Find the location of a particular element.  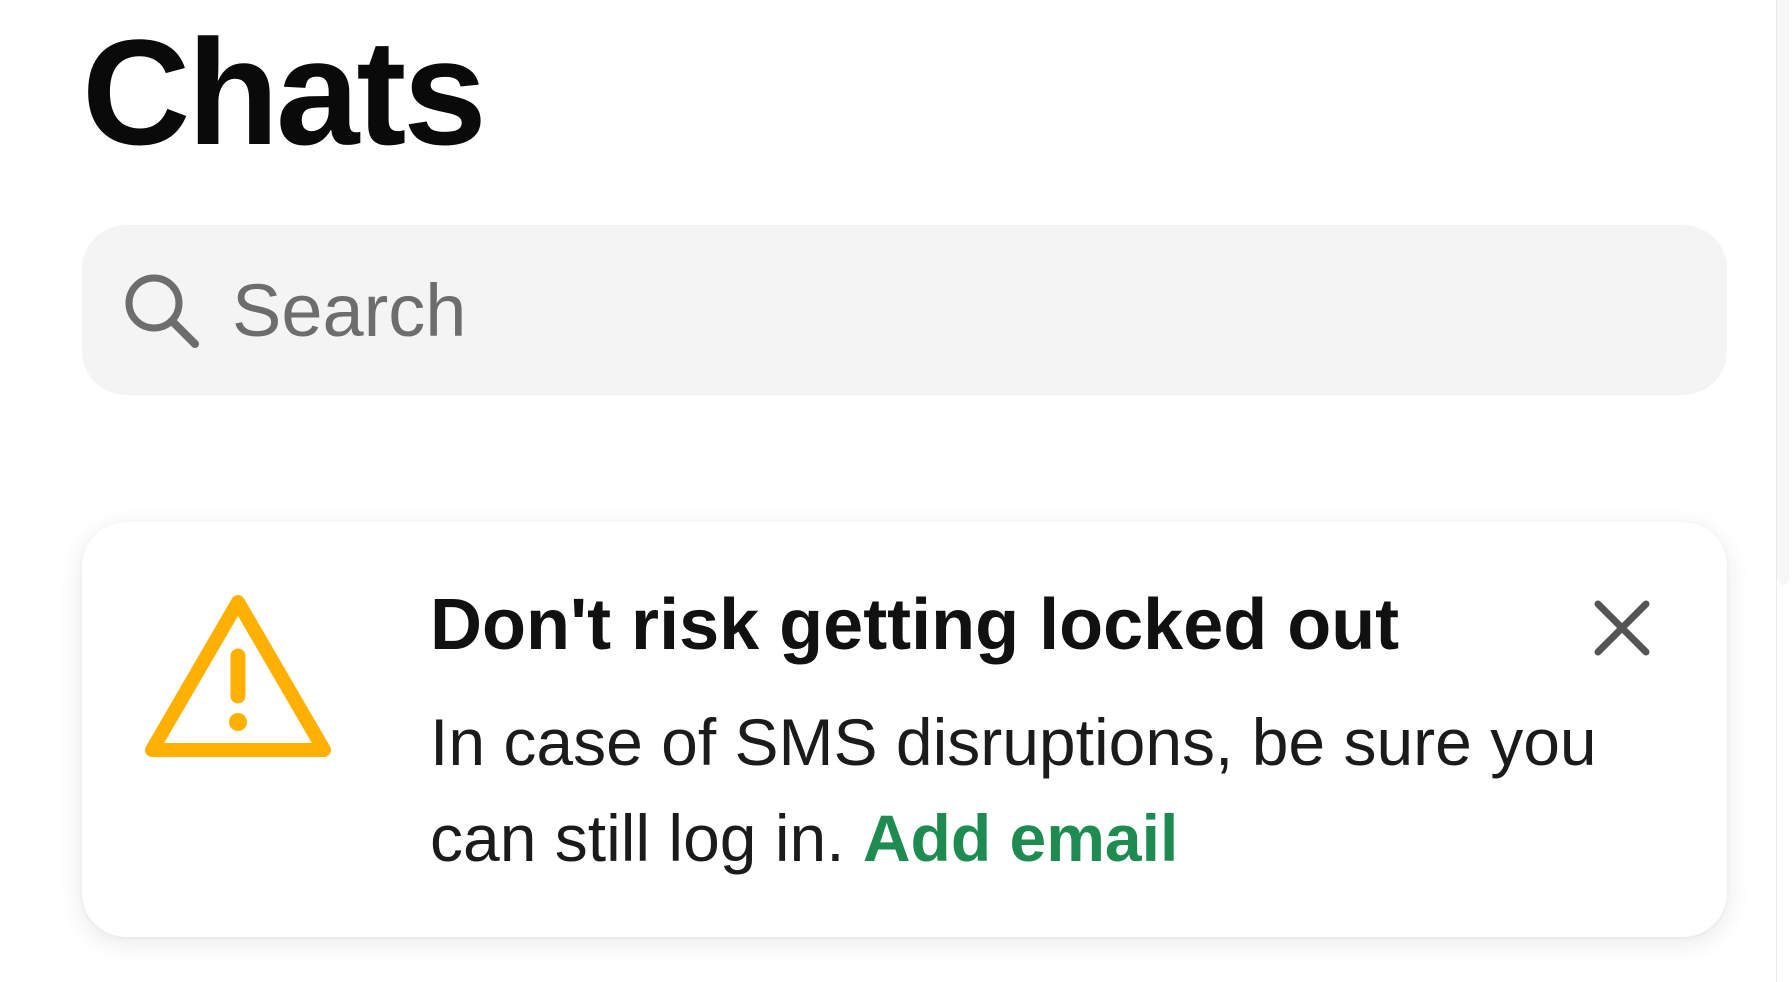

close-banner-button is located at coordinates (1622, 628).